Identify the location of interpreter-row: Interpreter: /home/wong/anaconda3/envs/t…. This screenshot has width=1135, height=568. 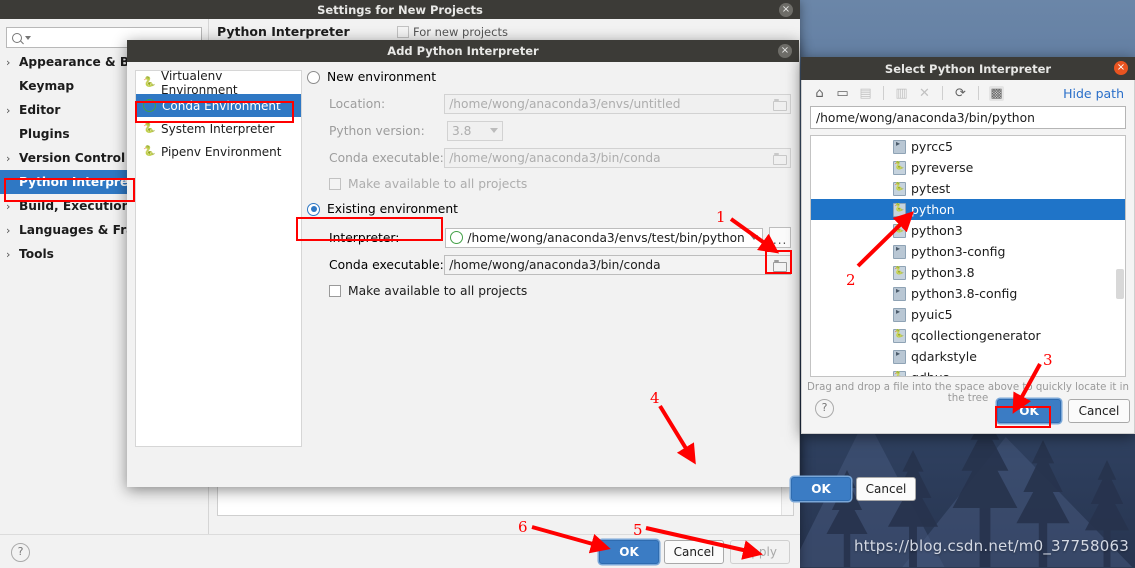
(549, 237).